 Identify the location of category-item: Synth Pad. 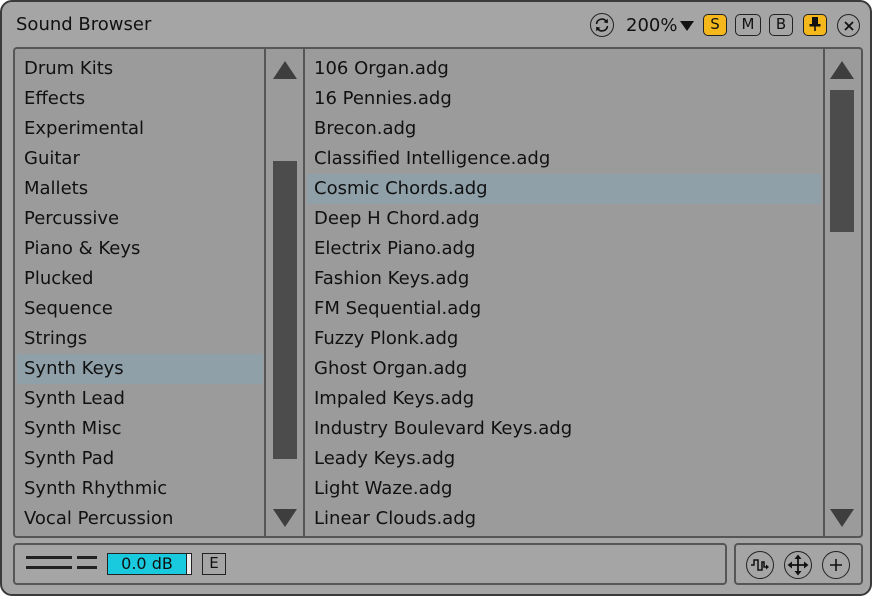
(140, 459).